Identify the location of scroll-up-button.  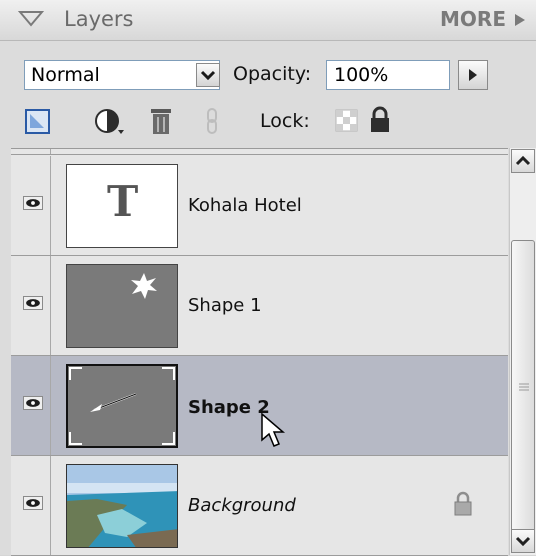
(523, 161).